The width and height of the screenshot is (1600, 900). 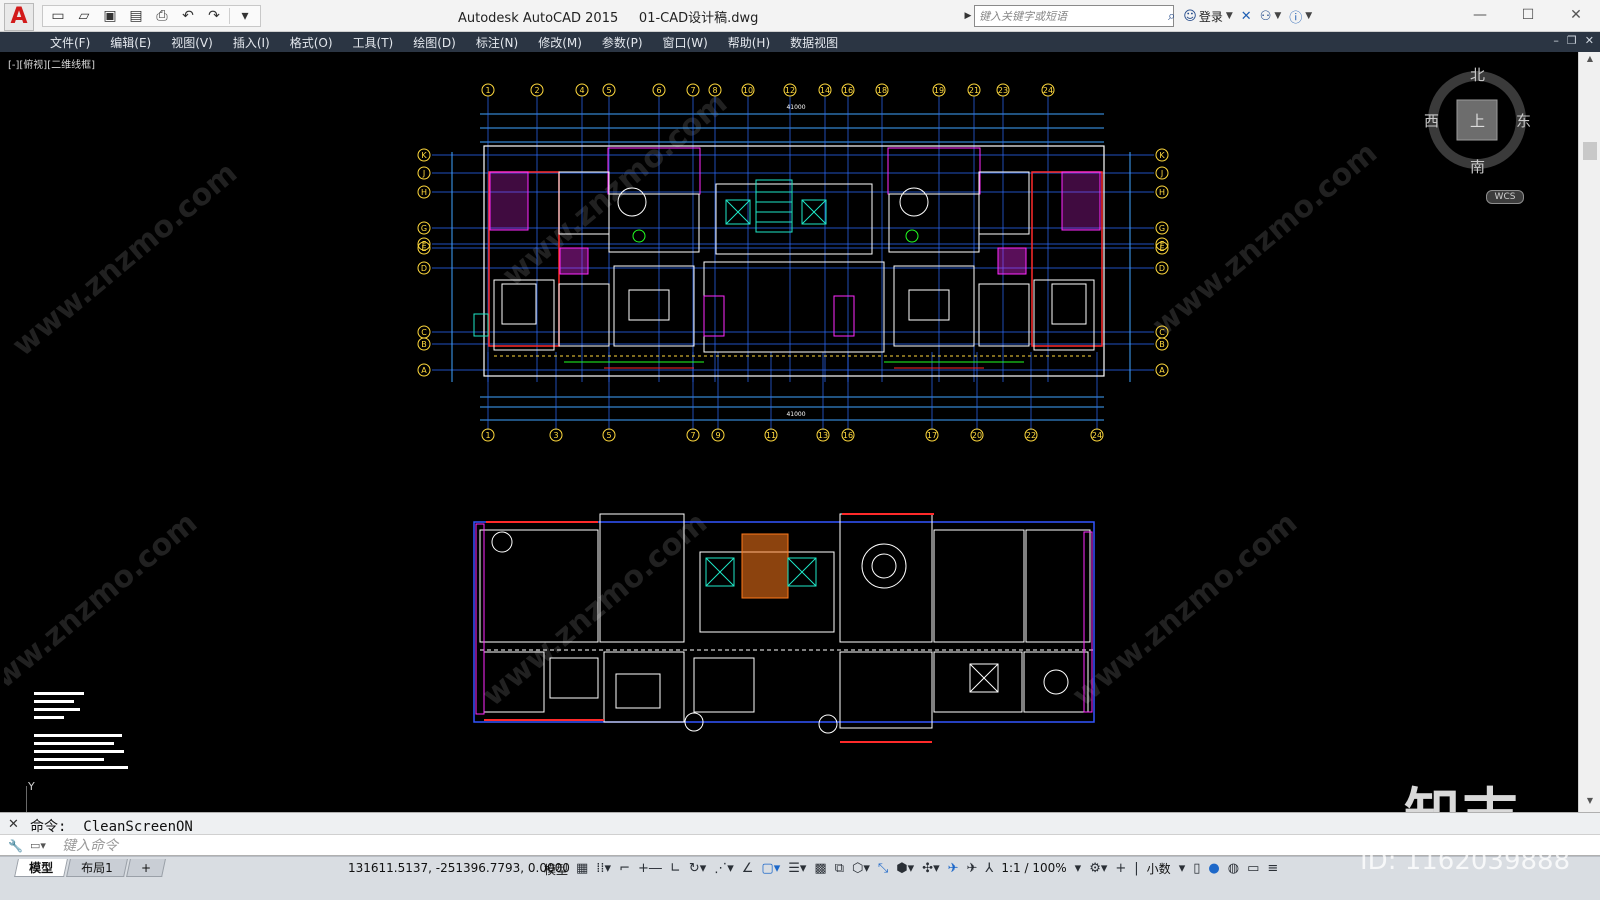 I want to click on axis-bubble-right-E: E, so click(x=1161, y=248).